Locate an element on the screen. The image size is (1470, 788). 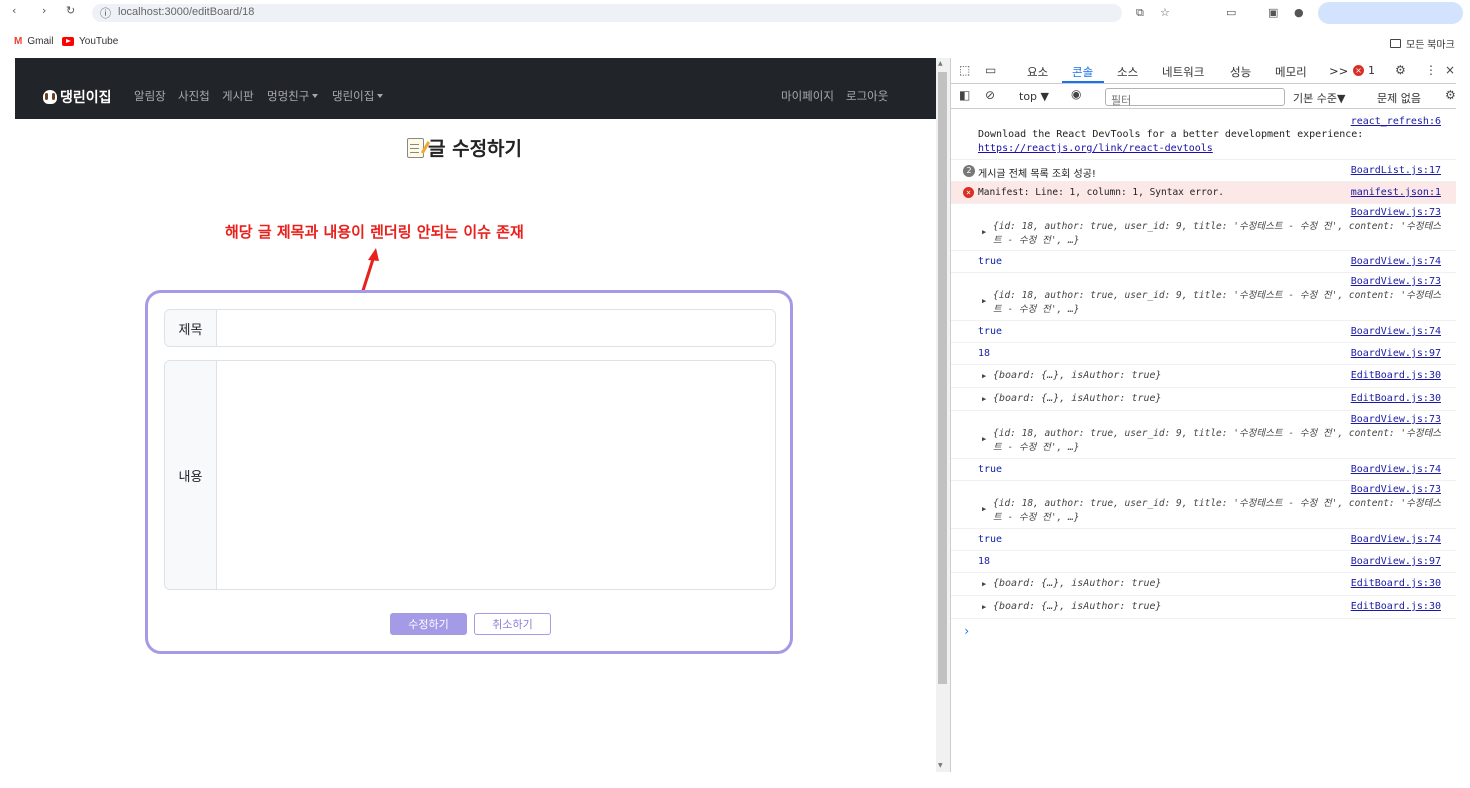
reload-icon: ↻ is located at coordinates (70, 10).